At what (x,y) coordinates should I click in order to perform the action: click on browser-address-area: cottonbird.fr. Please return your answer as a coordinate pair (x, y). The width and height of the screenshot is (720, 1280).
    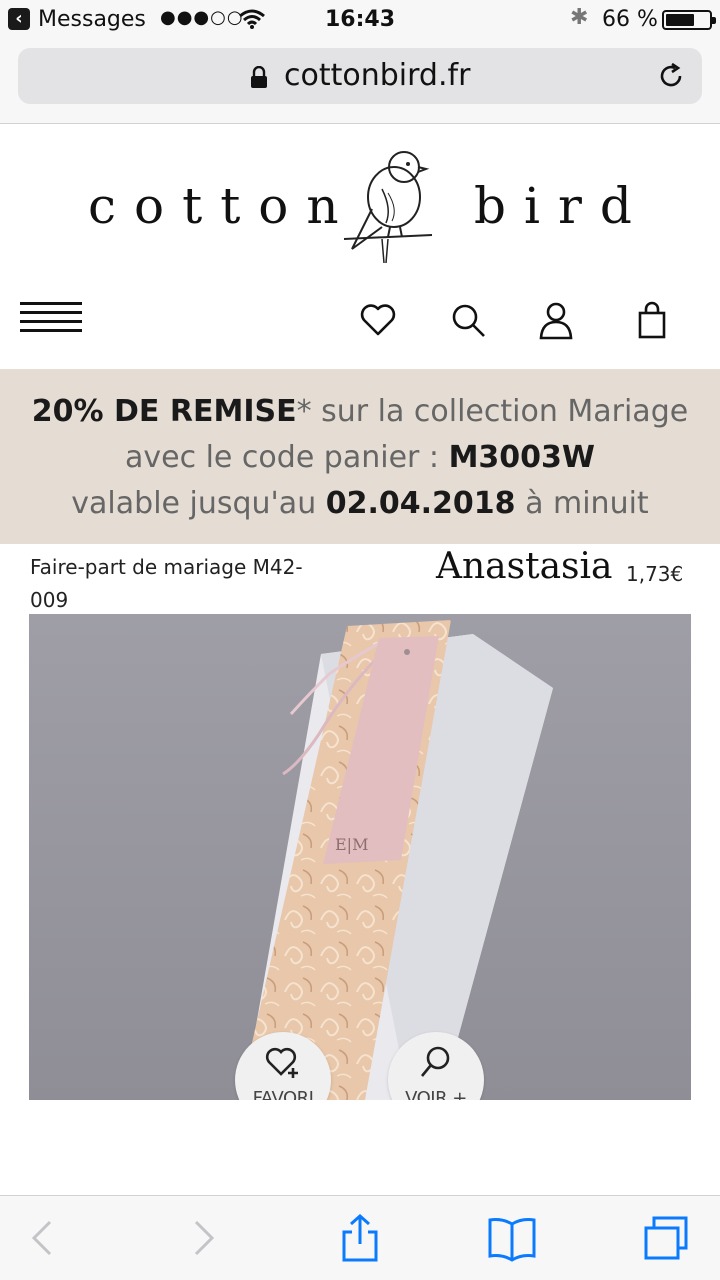
    Looking at the image, I should click on (360, 82).